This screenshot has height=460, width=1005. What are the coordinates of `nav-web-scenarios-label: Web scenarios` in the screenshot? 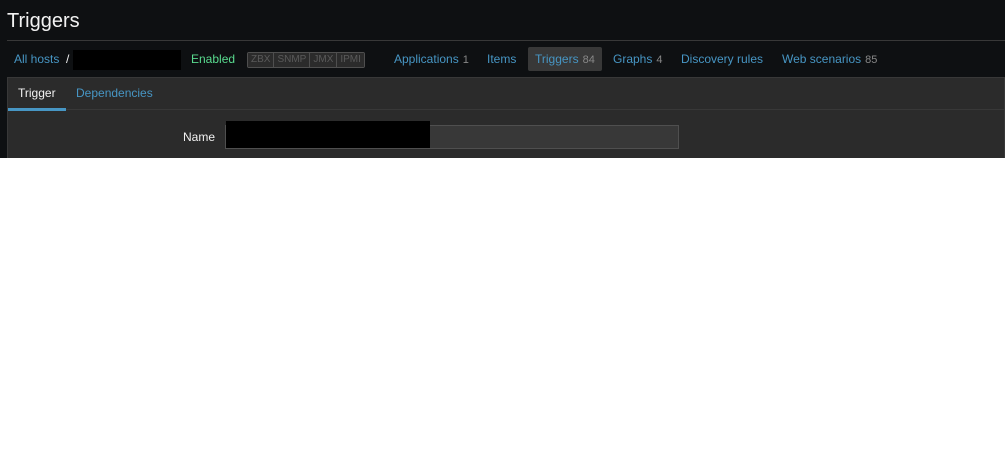 It's located at (822, 59).